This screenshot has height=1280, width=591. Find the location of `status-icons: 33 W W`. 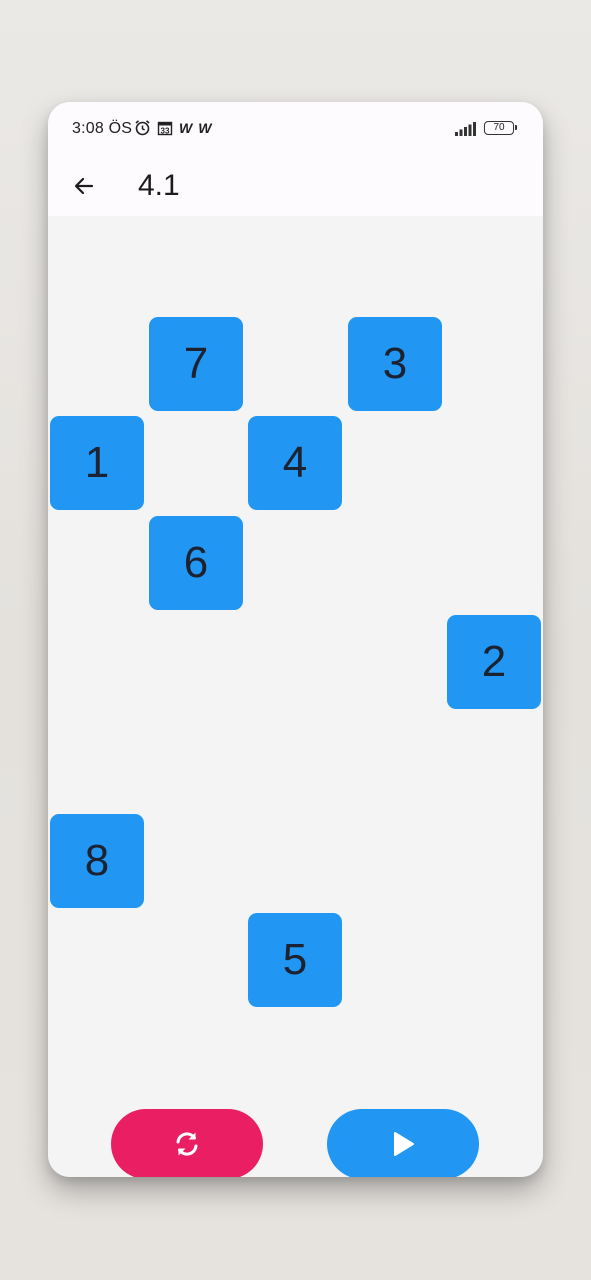

status-icons: 33 W W is located at coordinates (172, 127).